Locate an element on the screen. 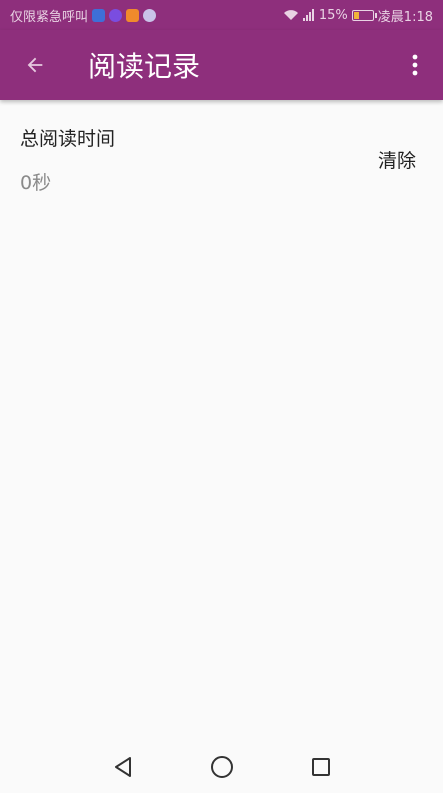 This screenshot has width=443, height=793. more-vert-icon is located at coordinates (415, 65).